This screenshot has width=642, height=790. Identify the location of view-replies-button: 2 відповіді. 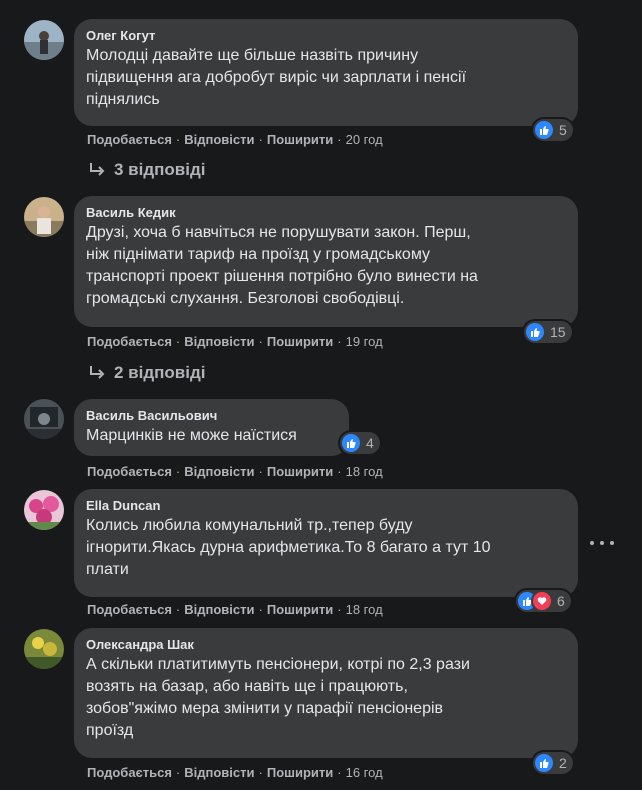
(146, 373).